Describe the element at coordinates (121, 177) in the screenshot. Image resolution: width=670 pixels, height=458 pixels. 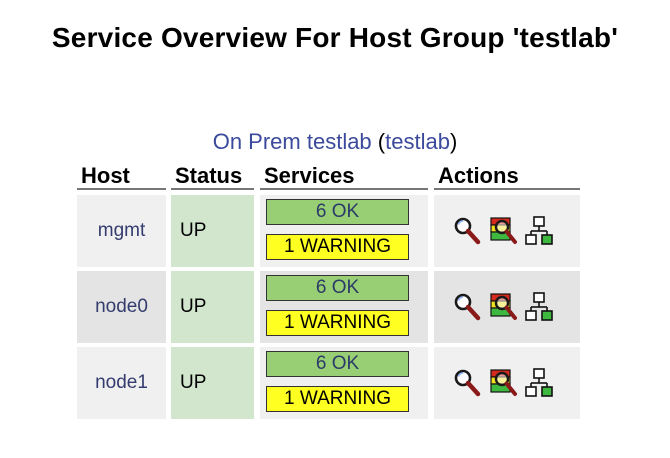
I see `column-header-host: Host` at that location.